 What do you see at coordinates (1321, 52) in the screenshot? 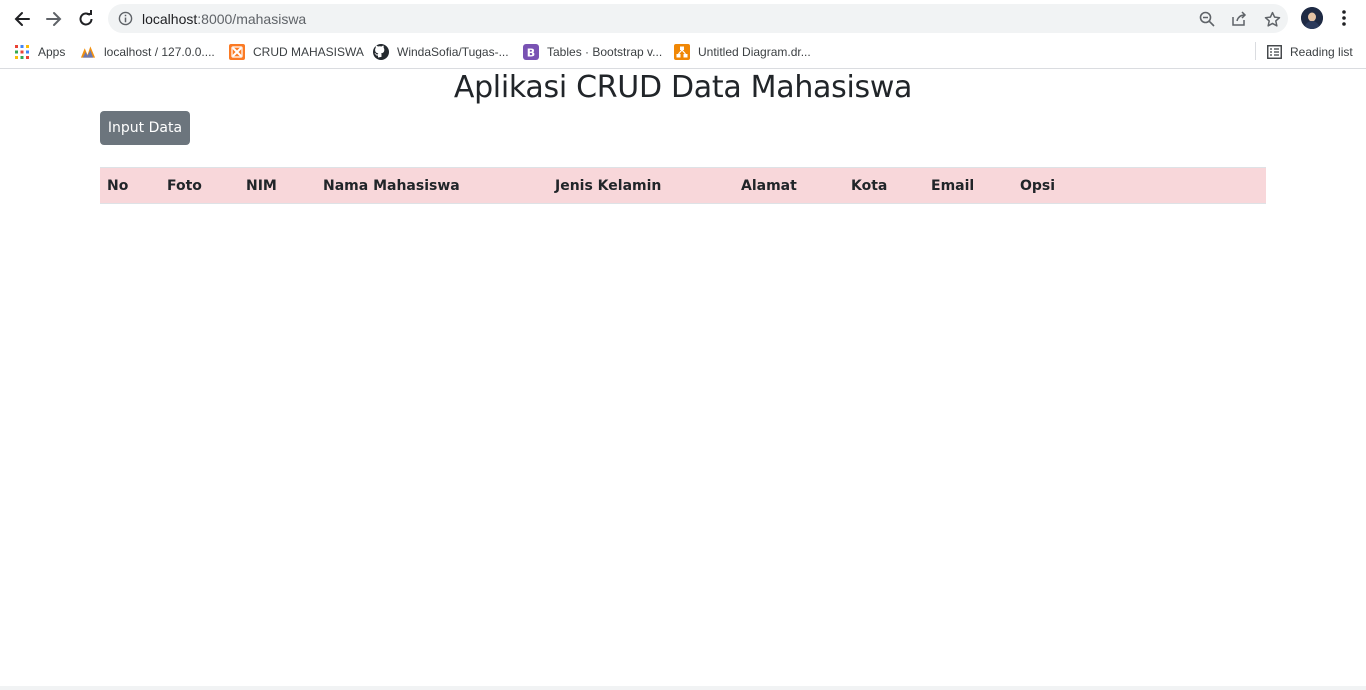
I see `reading-list-label: Reading list` at bounding box center [1321, 52].